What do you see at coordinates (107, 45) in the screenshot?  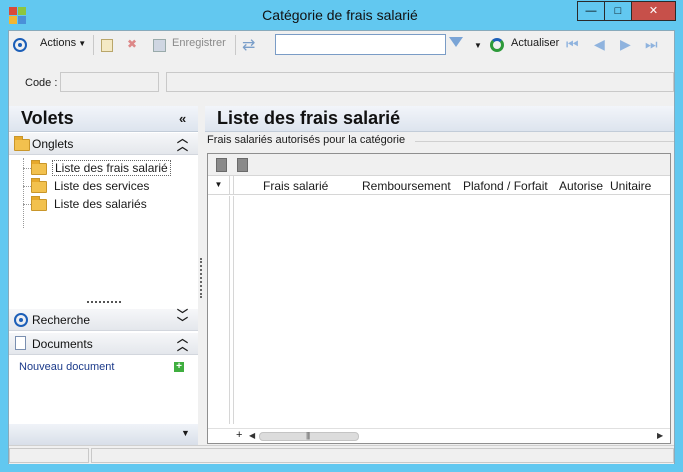 I see `new-record-icon` at bounding box center [107, 45].